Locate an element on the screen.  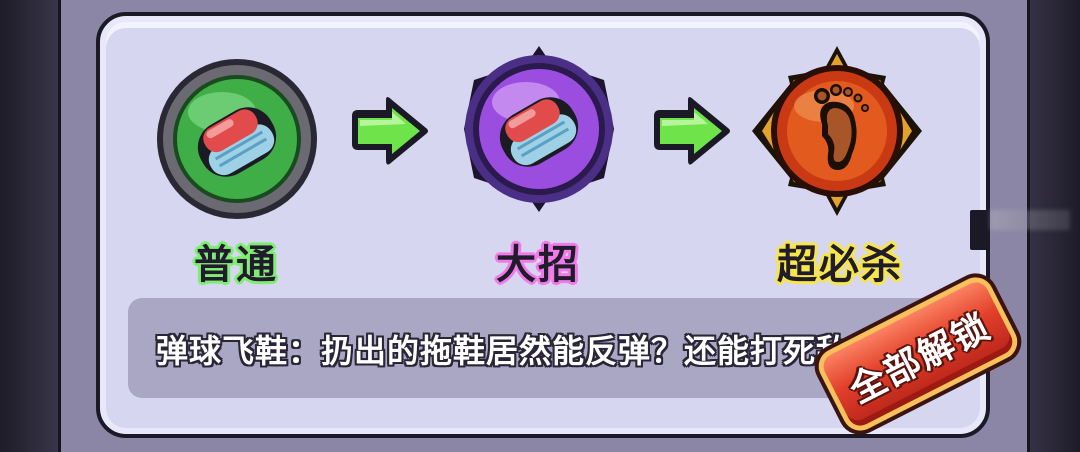
skill-ultimate is located at coordinates (539, 129).